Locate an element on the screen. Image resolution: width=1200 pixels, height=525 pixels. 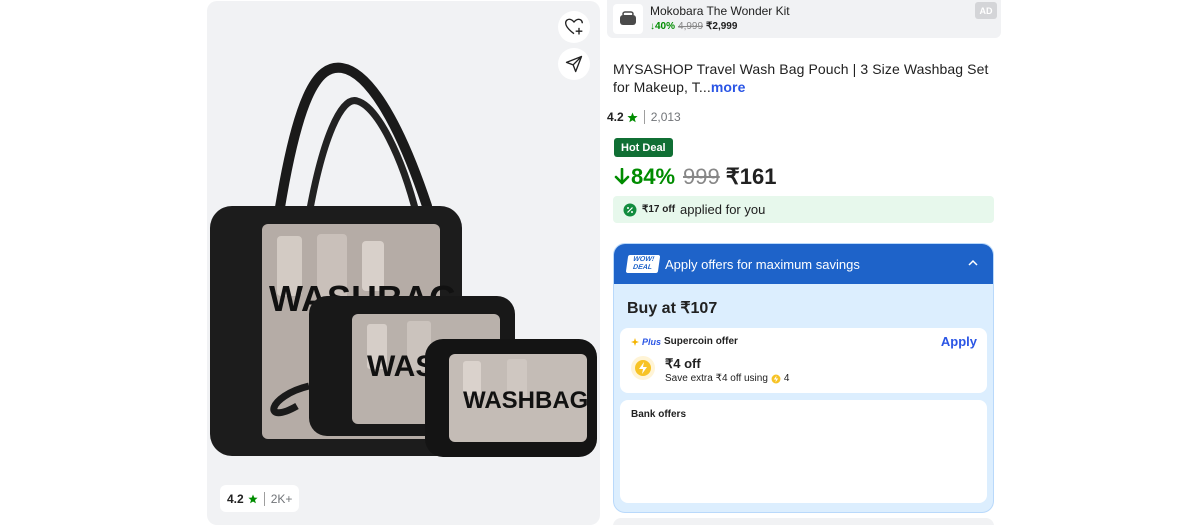
rating-count: 2,013 is located at coordinates (665, 117).